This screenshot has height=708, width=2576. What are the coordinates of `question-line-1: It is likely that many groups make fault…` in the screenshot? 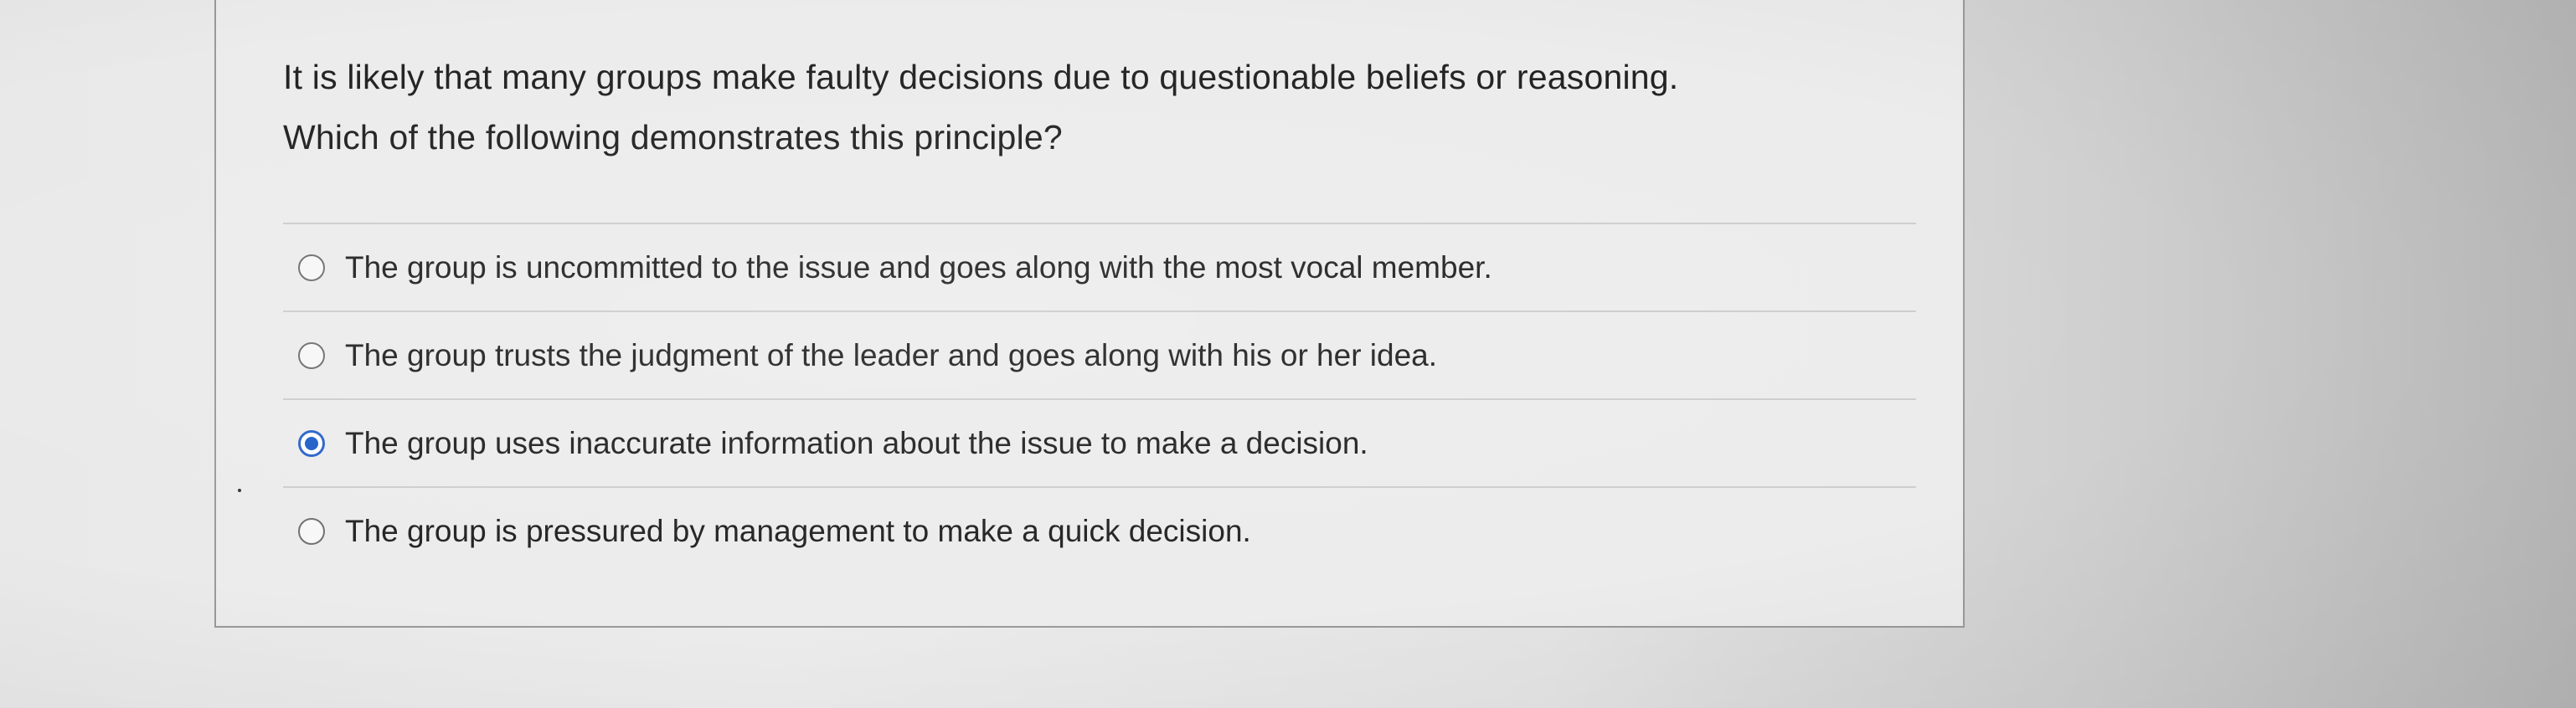 It's located at (981, 77).